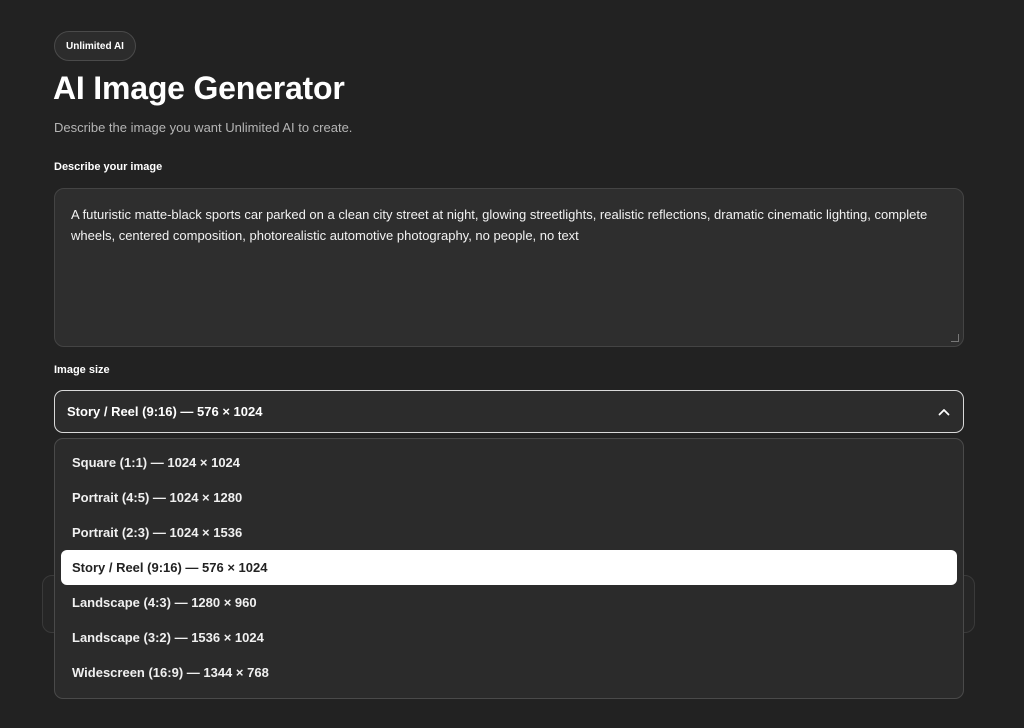  I want to click on size-option-portrait-4-5: Portrait (4:5) — 1024 × 1280, so click(509, 497).